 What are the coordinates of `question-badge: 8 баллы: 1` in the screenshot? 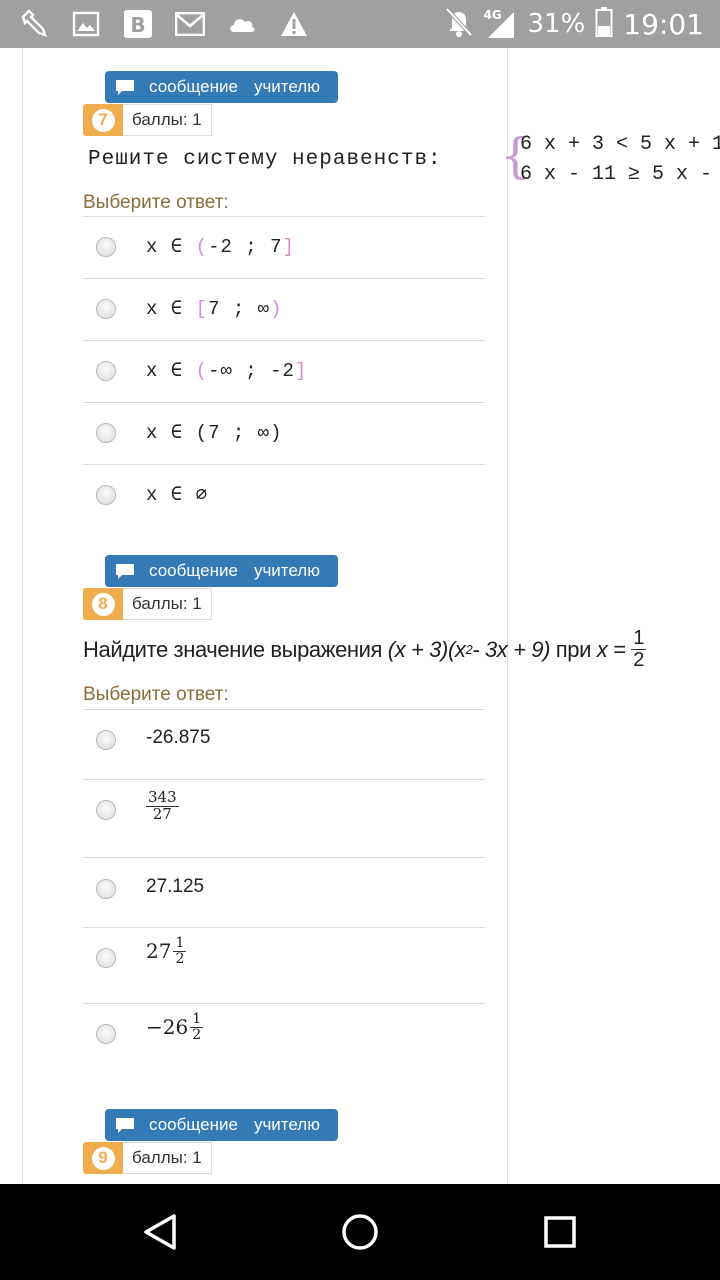 It's located at (147, 604).